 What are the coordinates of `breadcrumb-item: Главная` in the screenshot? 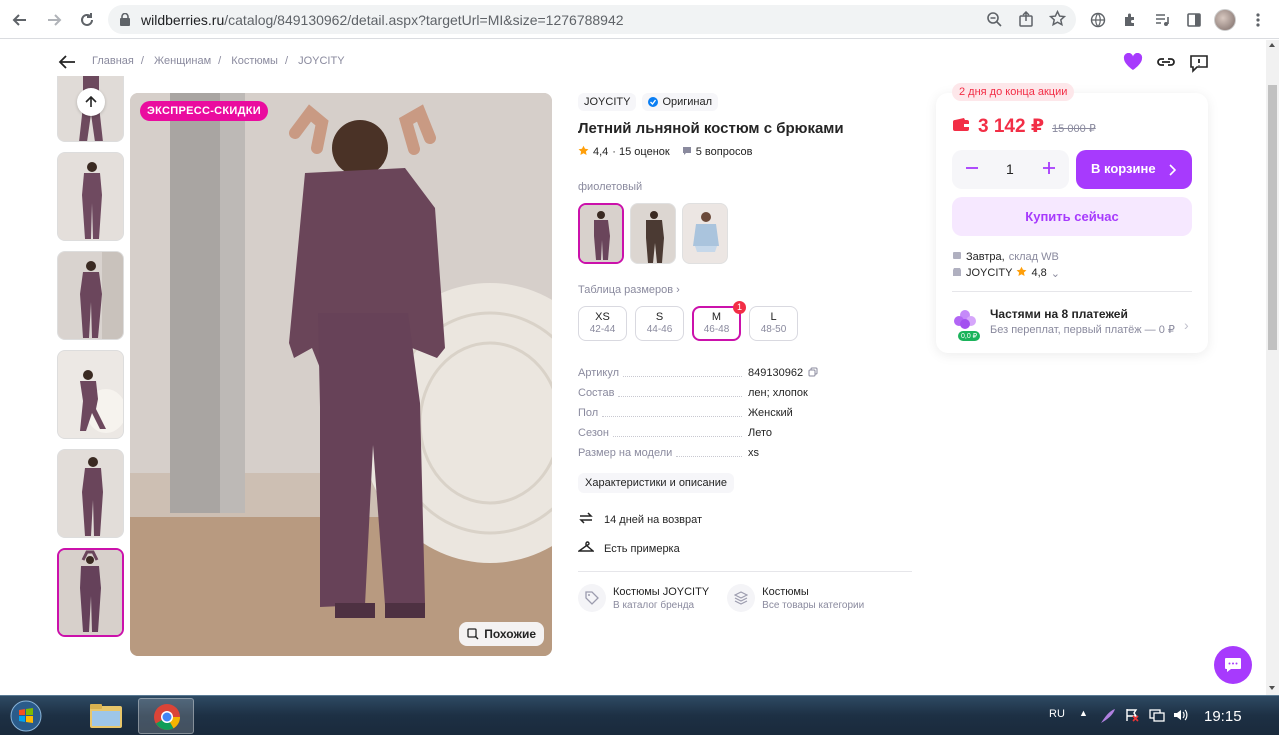 It's located at (113, 61).